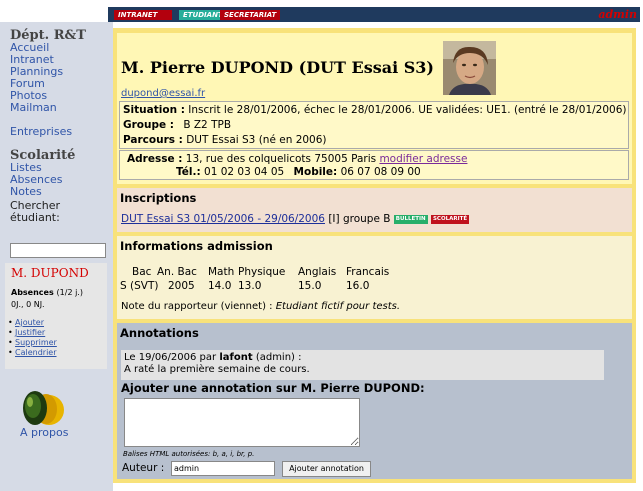 The image size is (643, 491). What do you see at coordinates (250, 15) in the screenshot?
I see `tab-secretariat: SECRETARIAT` at bounding box center [250, 15].